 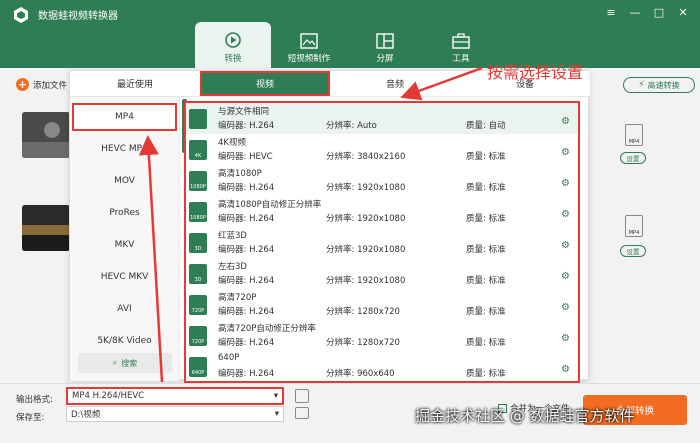 What do you see at coordinates (86, 415) in the screenshot?
I see `save-path-value: D:\视频` at bounding box center [86, 415].